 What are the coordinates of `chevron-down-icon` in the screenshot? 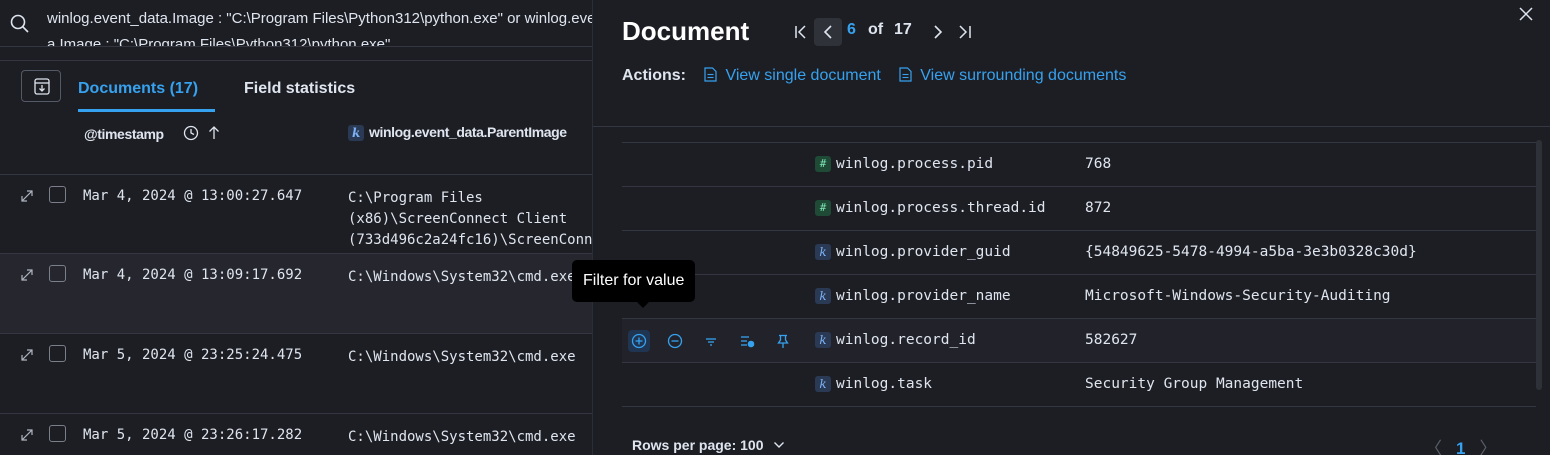 It's located at (779, 445).